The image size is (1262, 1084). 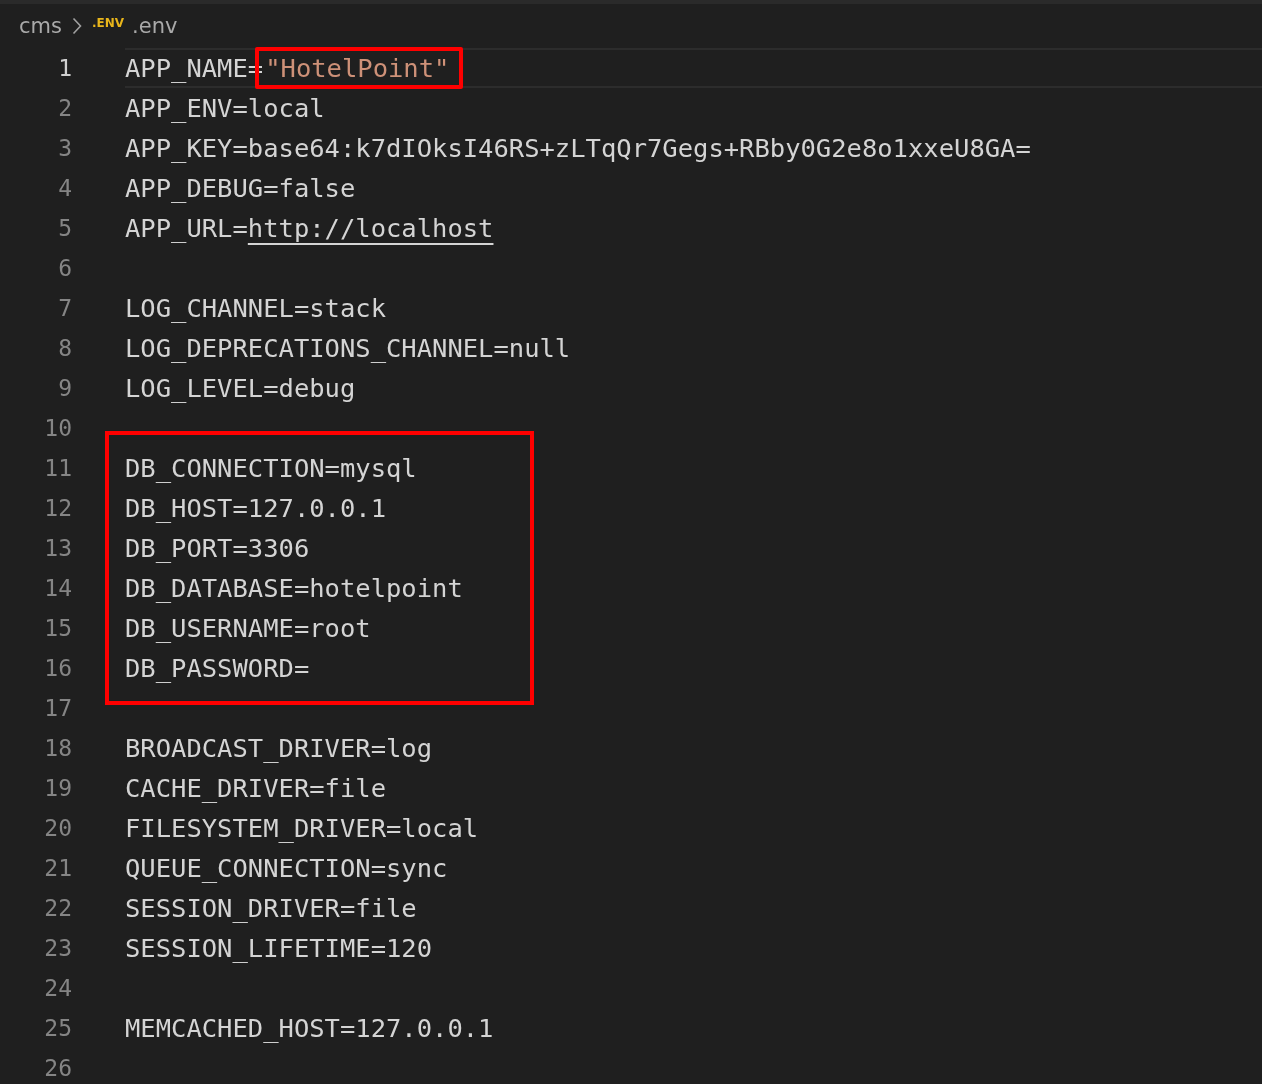 What do you see at coordinates (278, 548) in the screenshot?
I see `env-value: 3306` at bounding box center [278, 548].